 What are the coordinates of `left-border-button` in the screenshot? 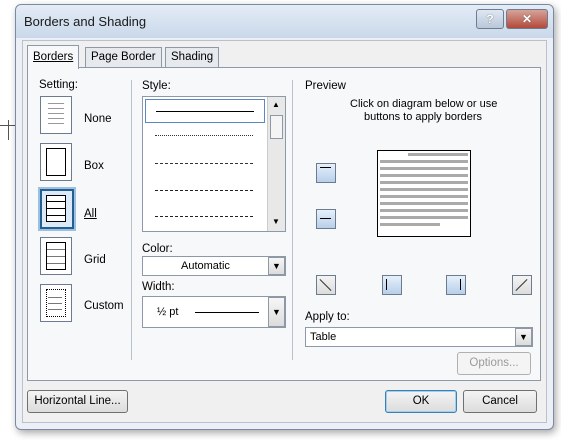 It's located at (392, 285).